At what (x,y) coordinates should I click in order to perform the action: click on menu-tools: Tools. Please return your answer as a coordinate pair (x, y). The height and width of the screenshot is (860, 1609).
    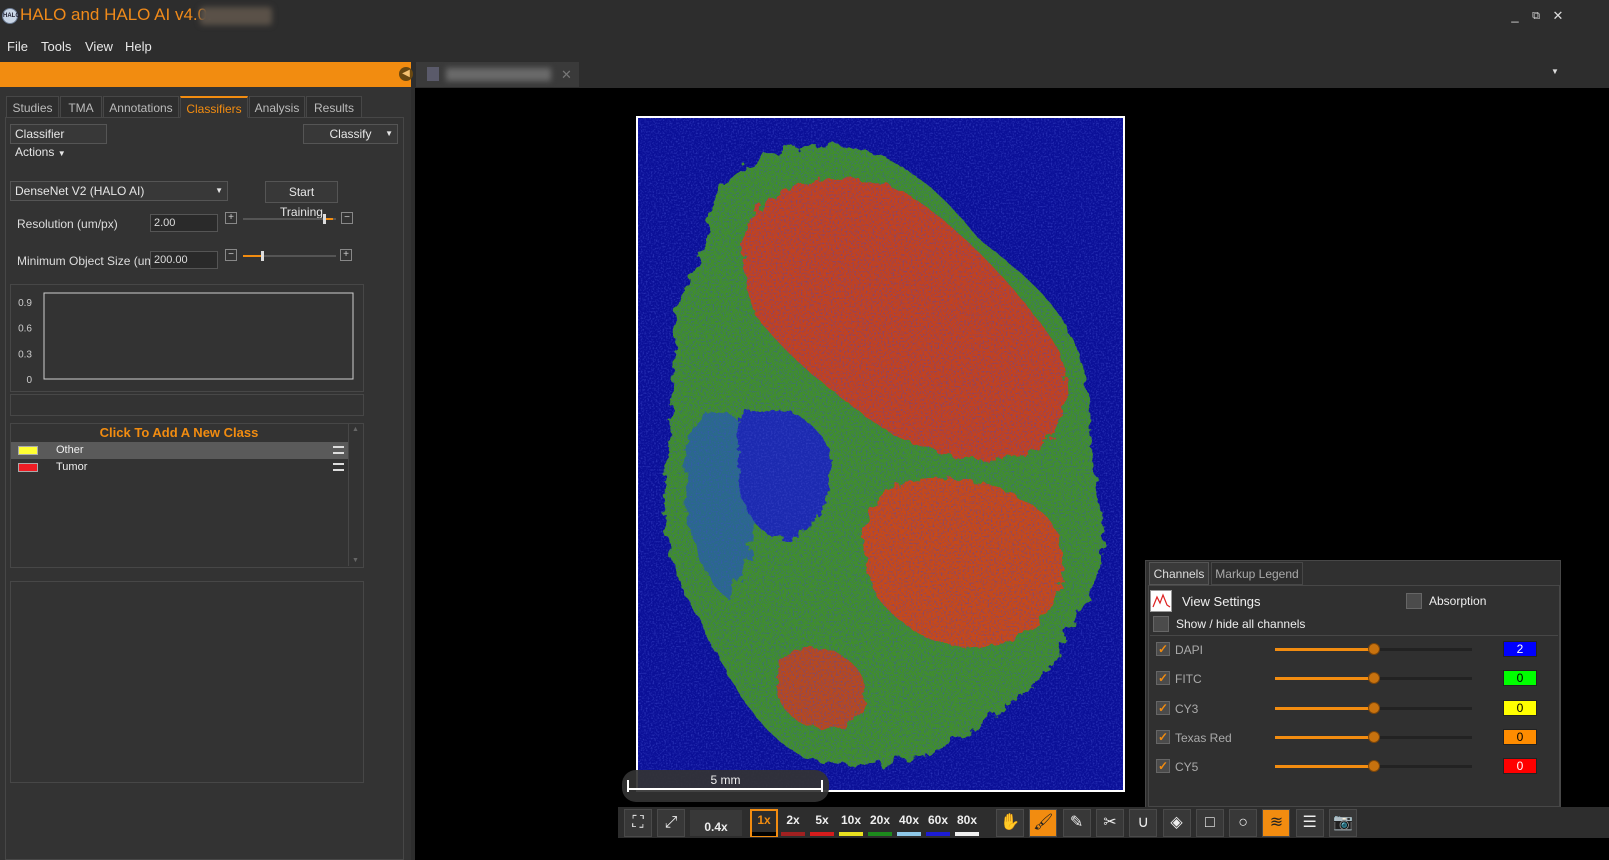
    Looking at the image, I should click on (56, 46).